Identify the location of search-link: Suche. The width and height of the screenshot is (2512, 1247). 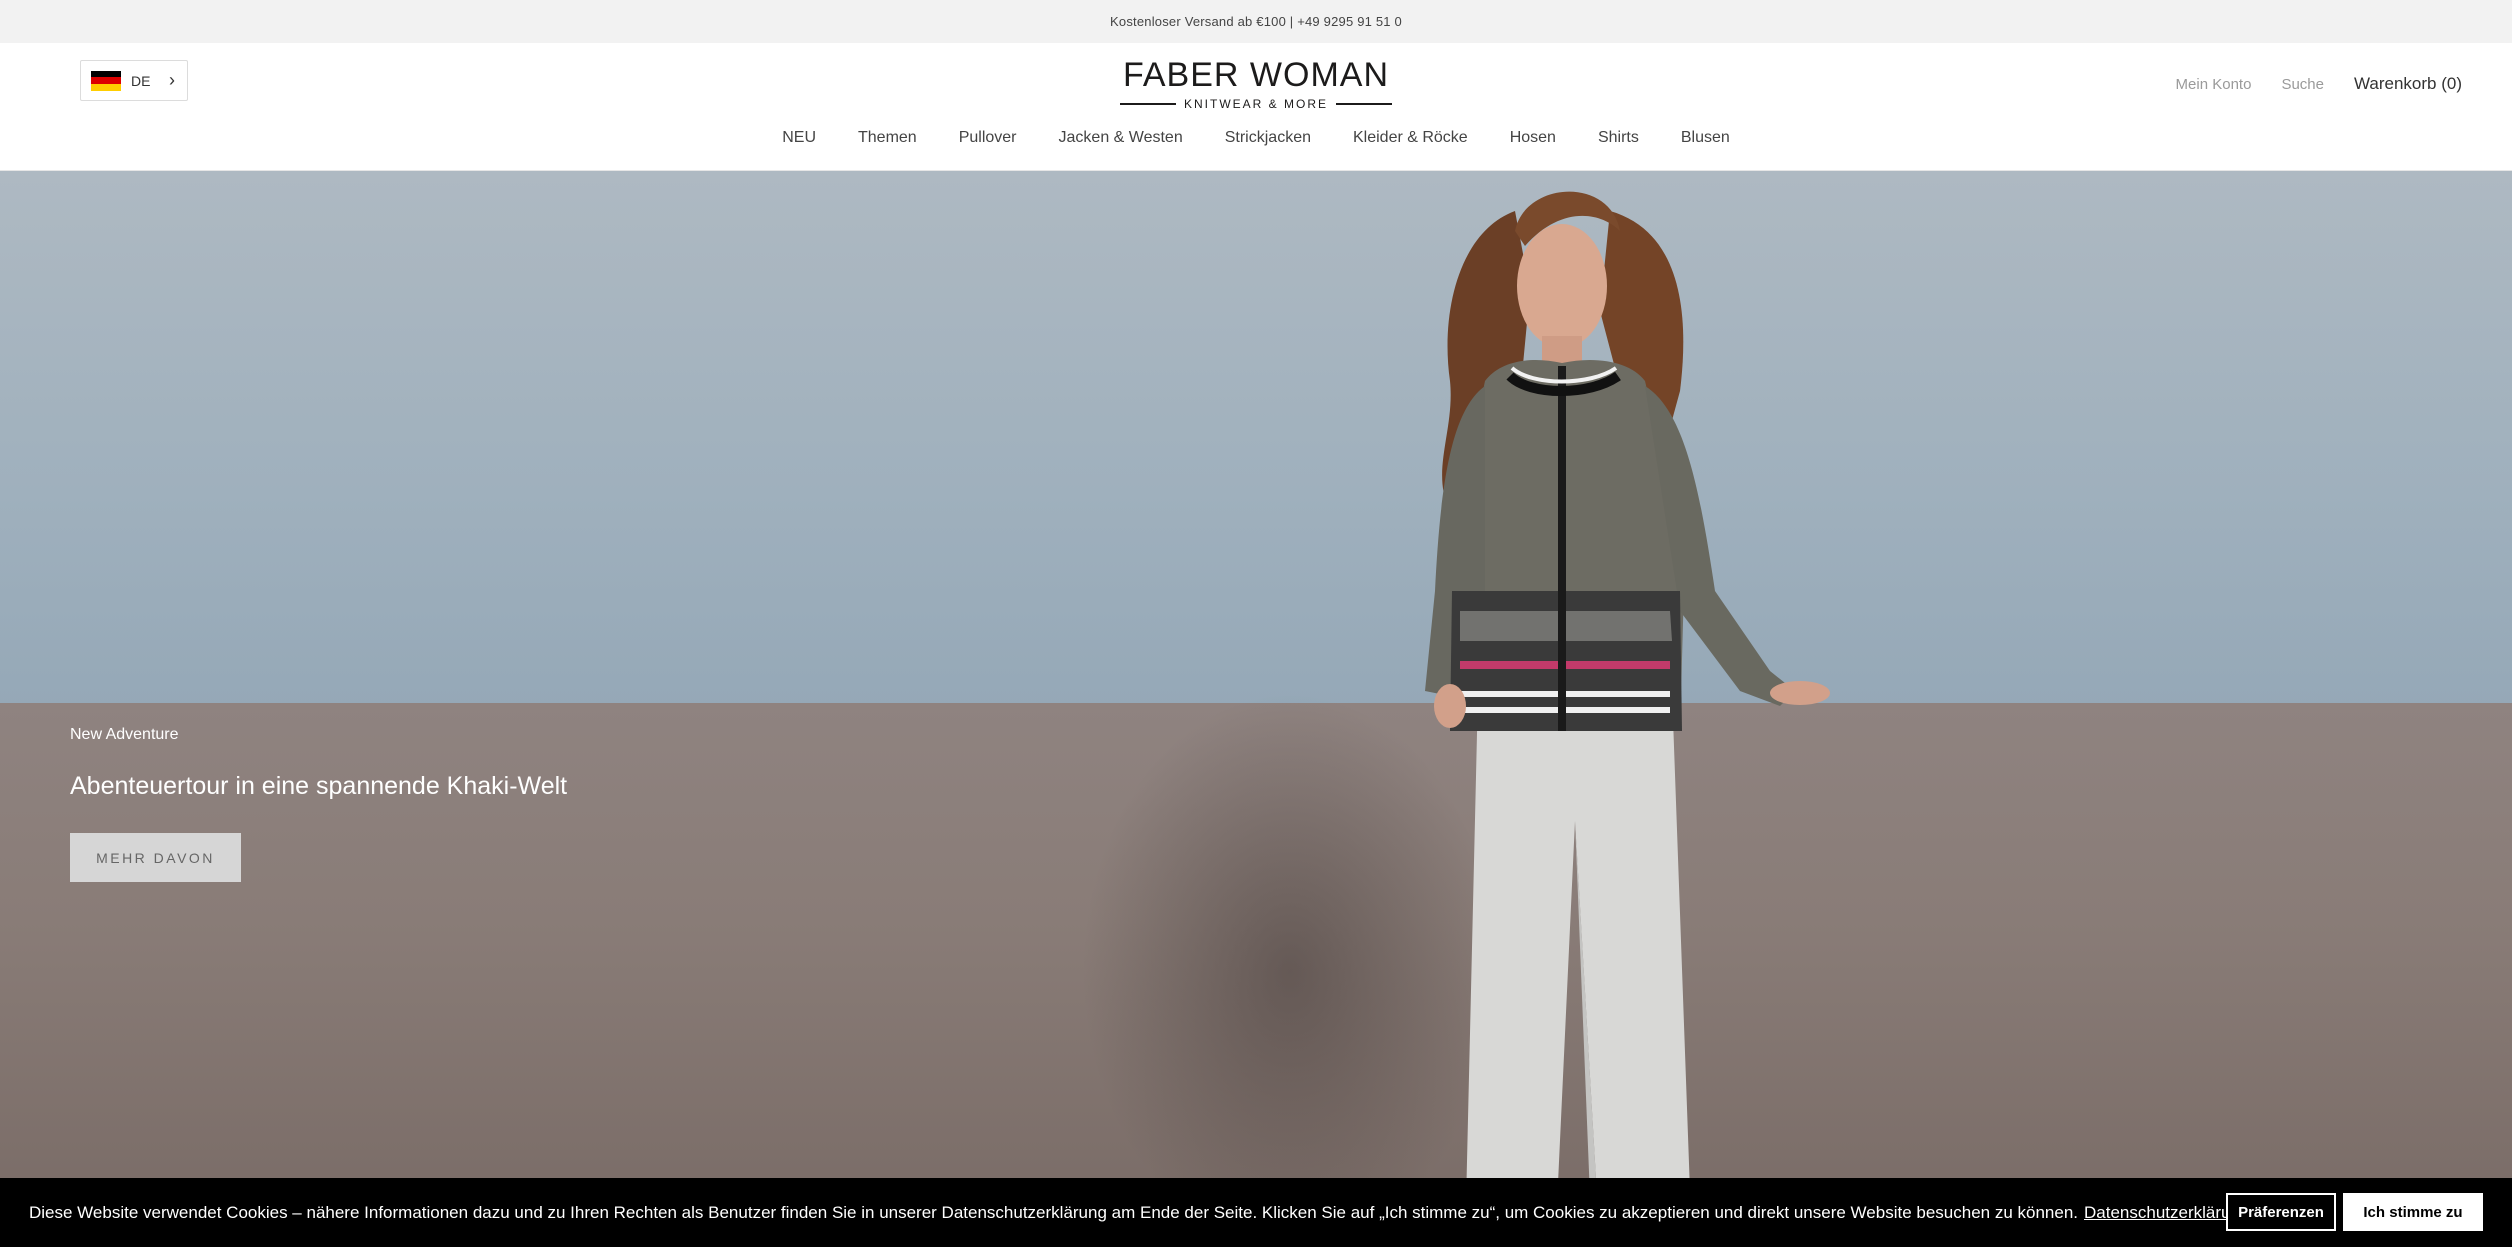
(2302, 84).